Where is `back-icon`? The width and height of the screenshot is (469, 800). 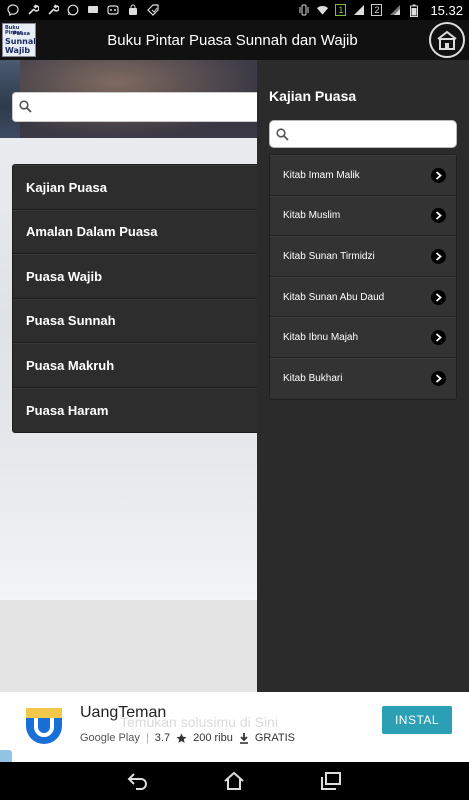 back-icon is located at coordinates (137, 781).